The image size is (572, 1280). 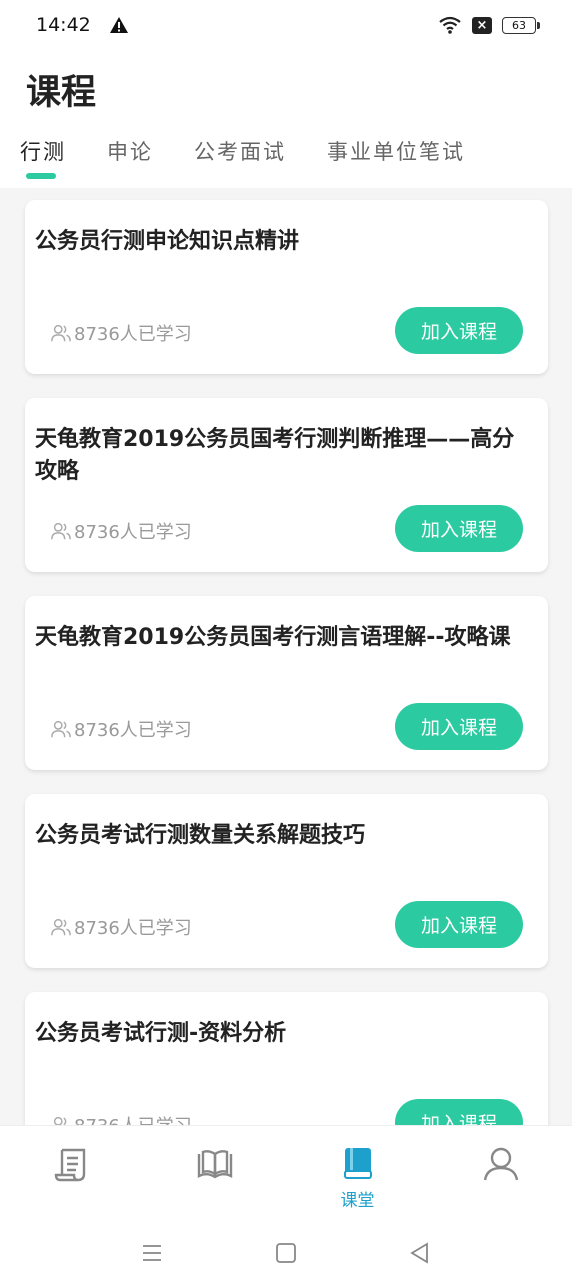 I want to click on warning-icon, so click(x=118, y=25).